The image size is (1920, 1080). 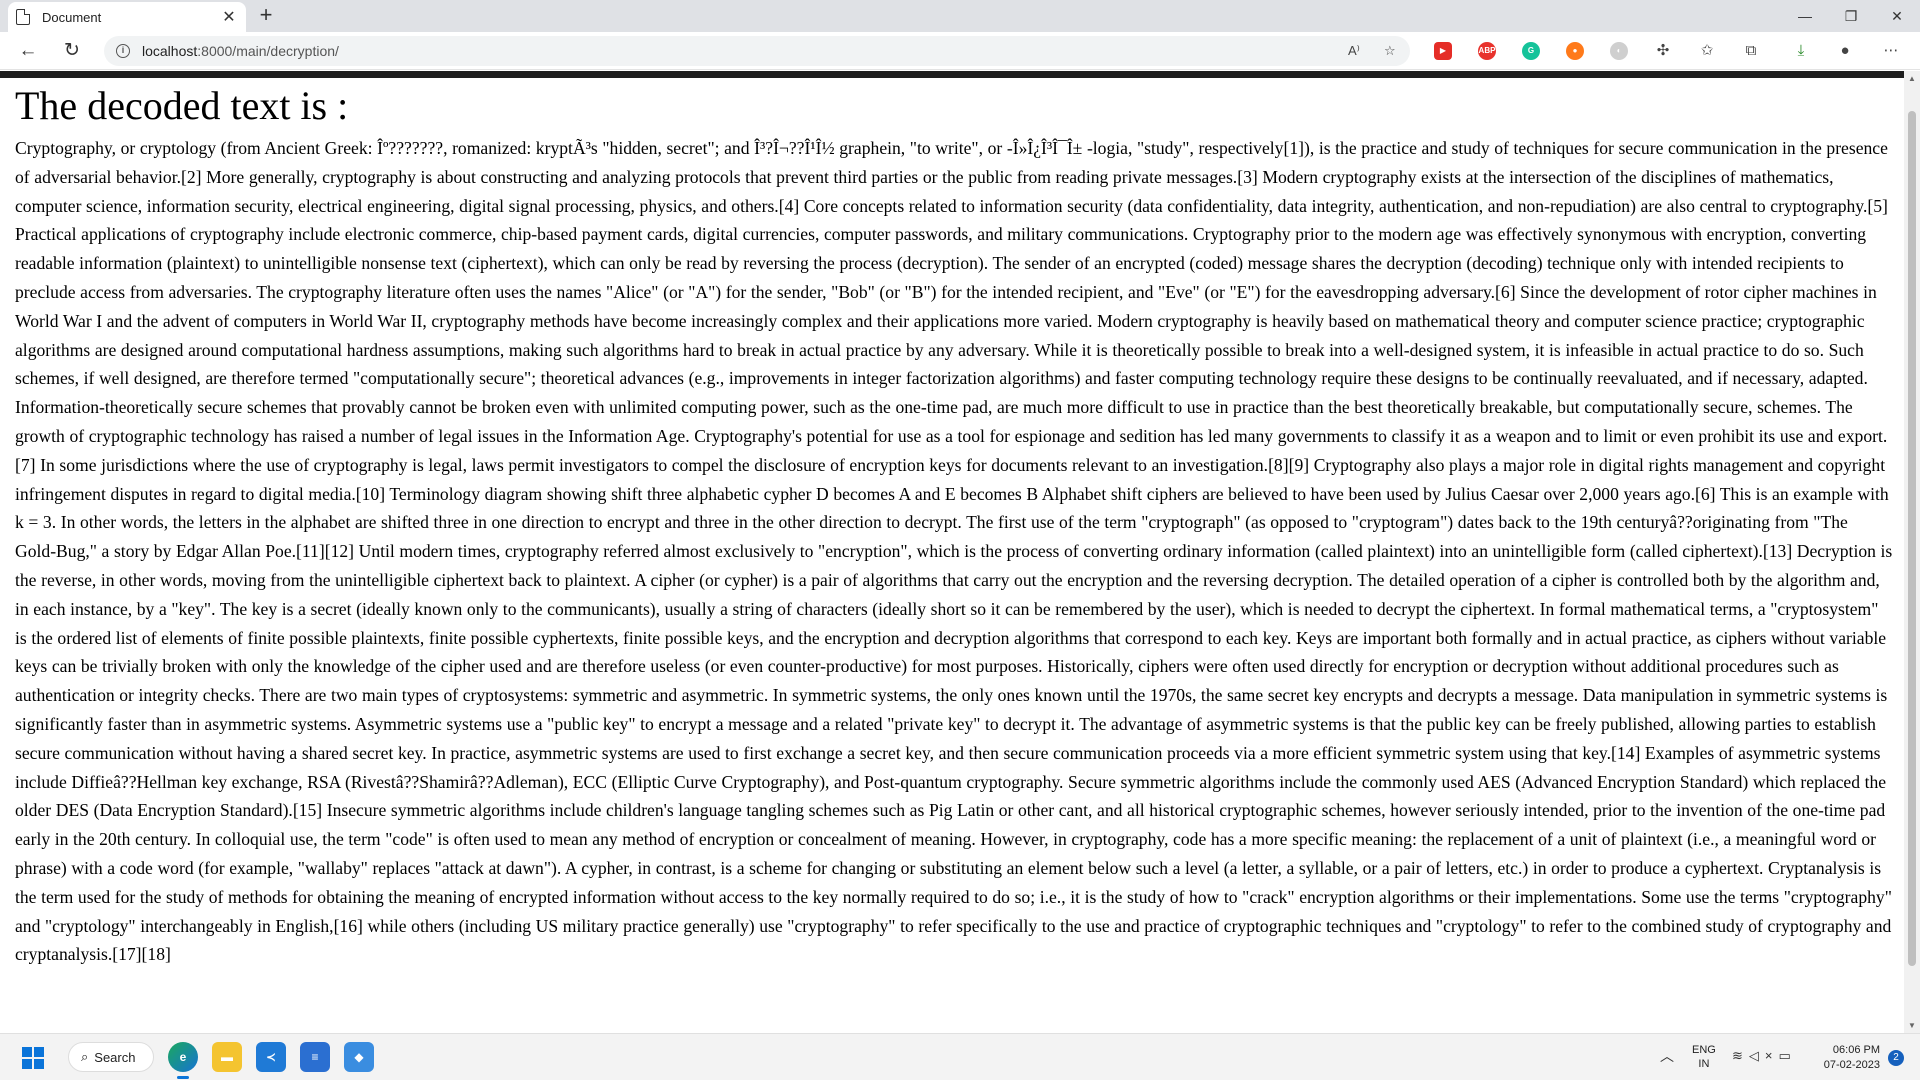 What do you see at coordinates (315, 1057) in the screenshot?
I see `notepad-icon: ≡` at bounding box center [315, 1057].